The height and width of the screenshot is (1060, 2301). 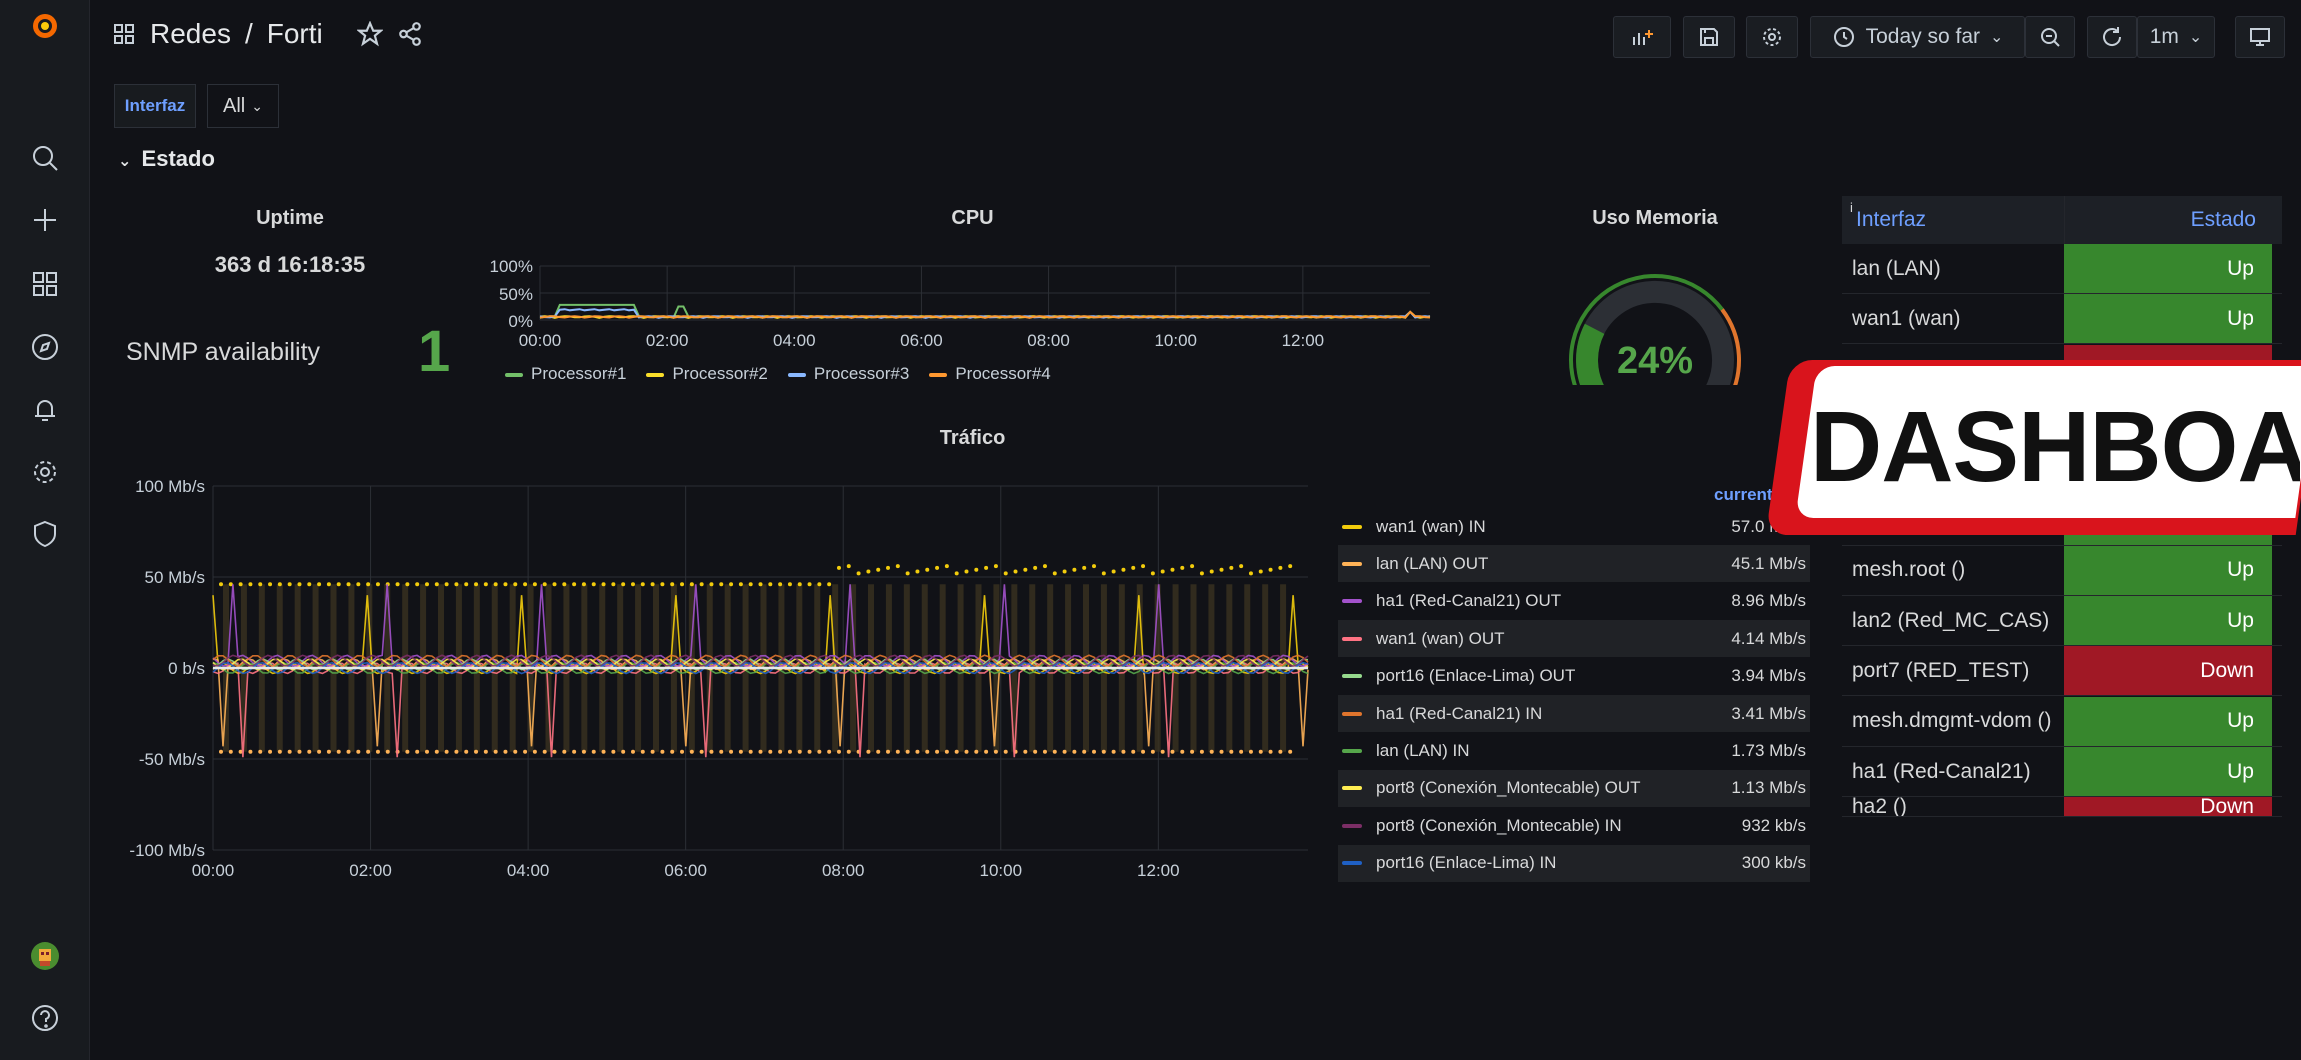 I want to click on traffic-legend-item: port8 (Conexión_Montecable) IN 932 kb/s, so click(x=1574, y=825).